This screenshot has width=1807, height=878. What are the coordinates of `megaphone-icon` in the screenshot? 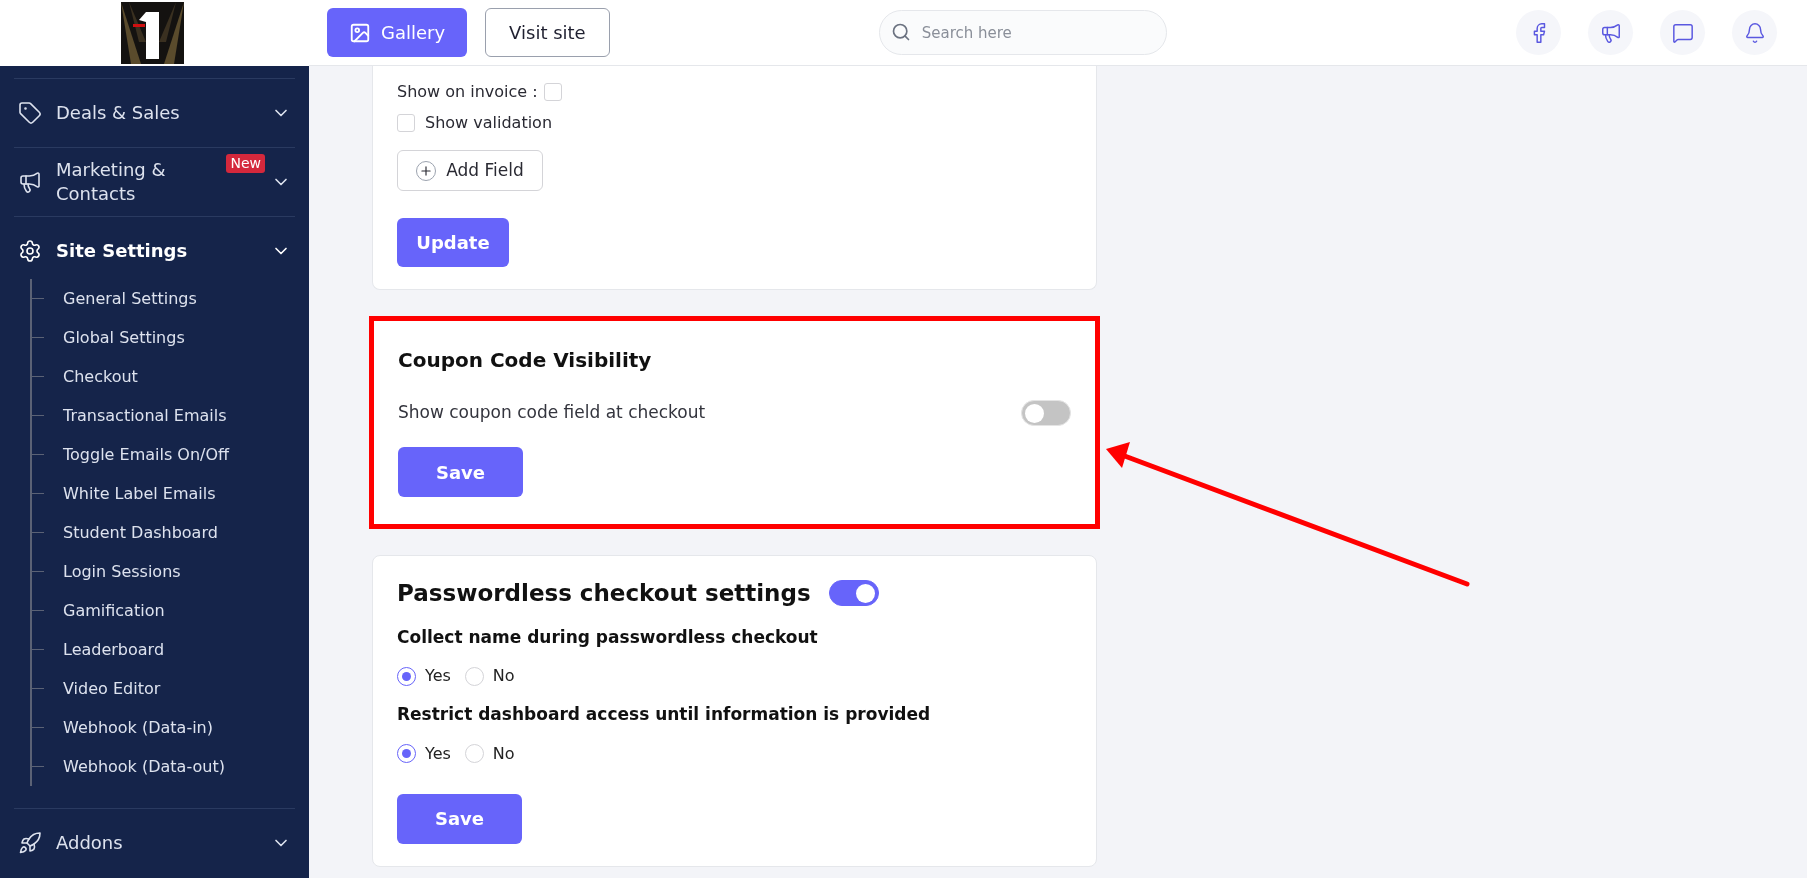 It's located at (1610, 32).